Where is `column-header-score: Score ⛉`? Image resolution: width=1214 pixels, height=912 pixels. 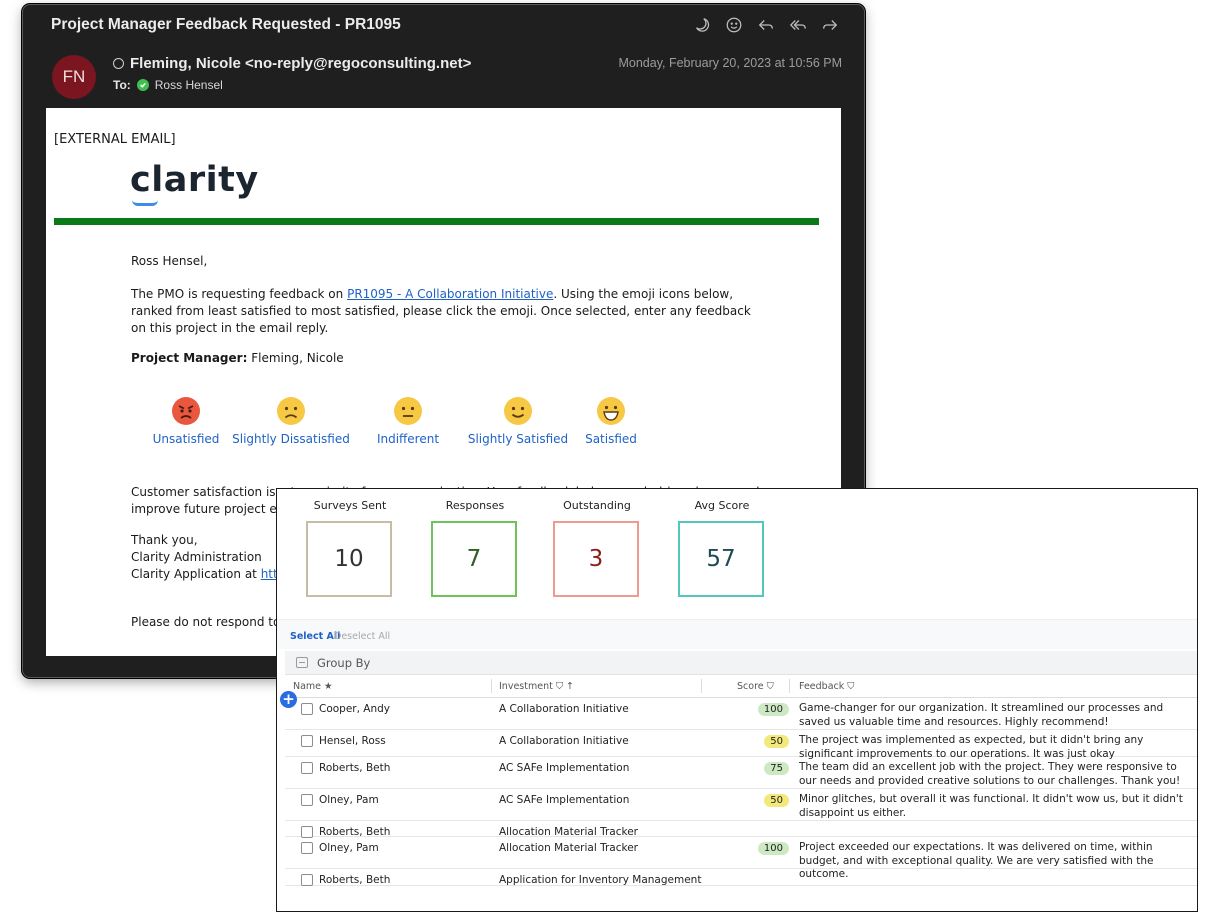 column-header-score: Score ⛉ is located at coordinates (755, 686).